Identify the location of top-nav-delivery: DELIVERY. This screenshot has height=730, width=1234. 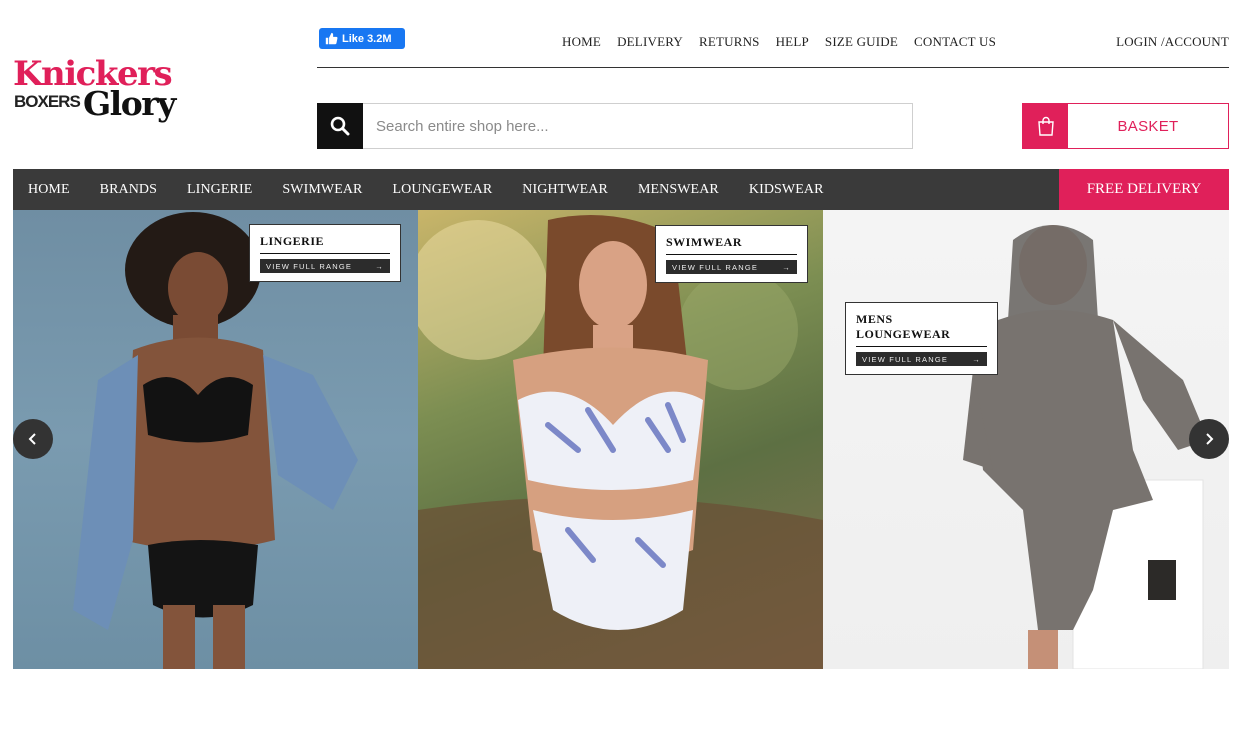
(650, 42).